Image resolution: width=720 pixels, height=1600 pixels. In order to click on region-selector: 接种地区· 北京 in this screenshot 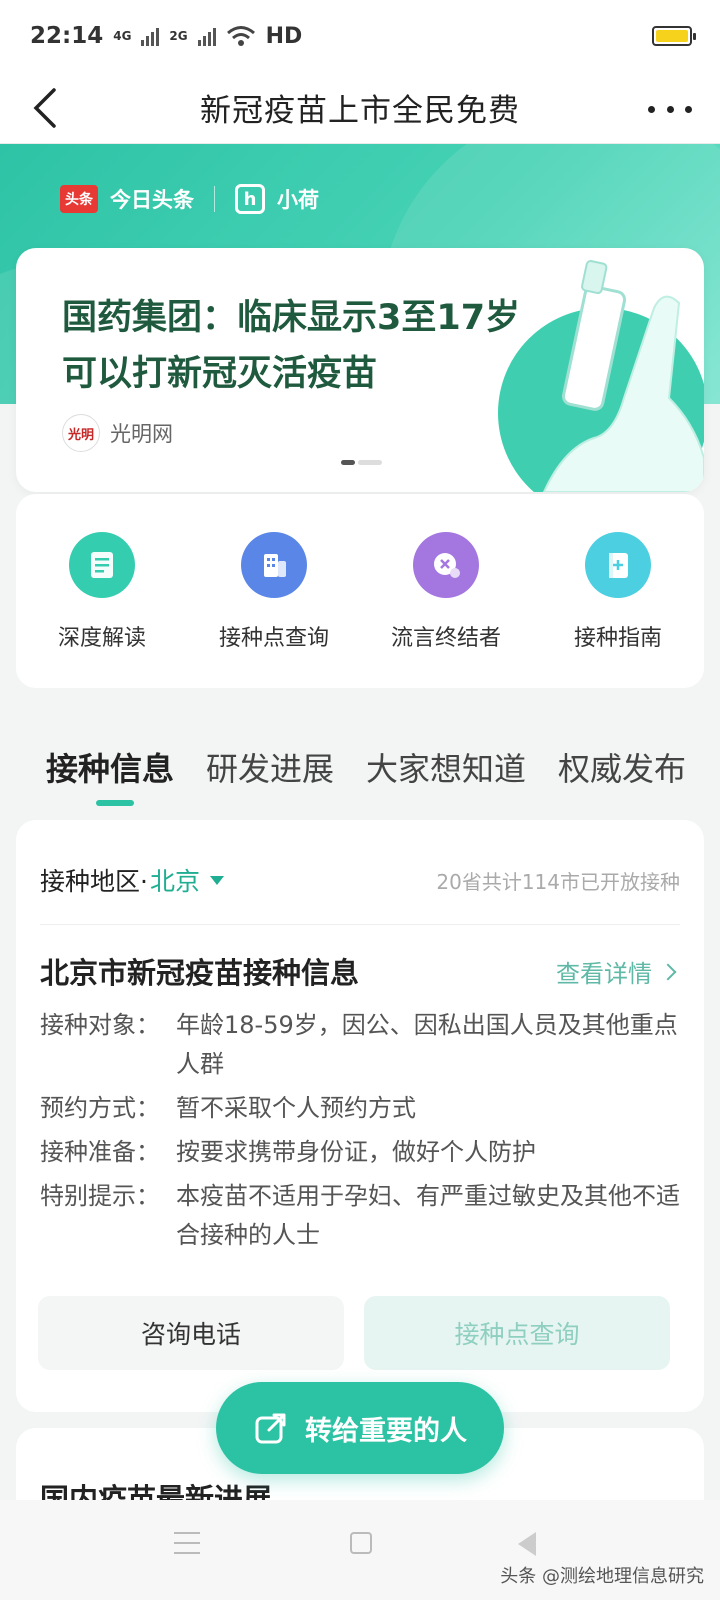, I will do `click(132, 880)`.